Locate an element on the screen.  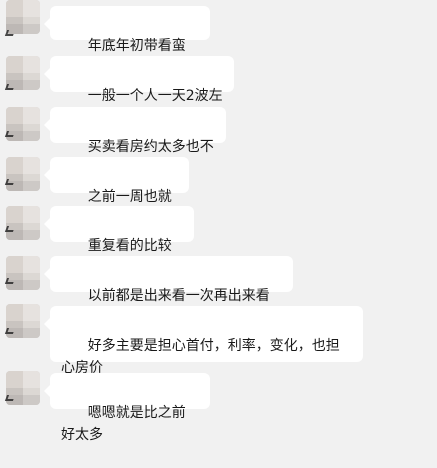
message-bubble: 以前都是出来看一次再出来看的不多 is located at coordinates (168, 291).